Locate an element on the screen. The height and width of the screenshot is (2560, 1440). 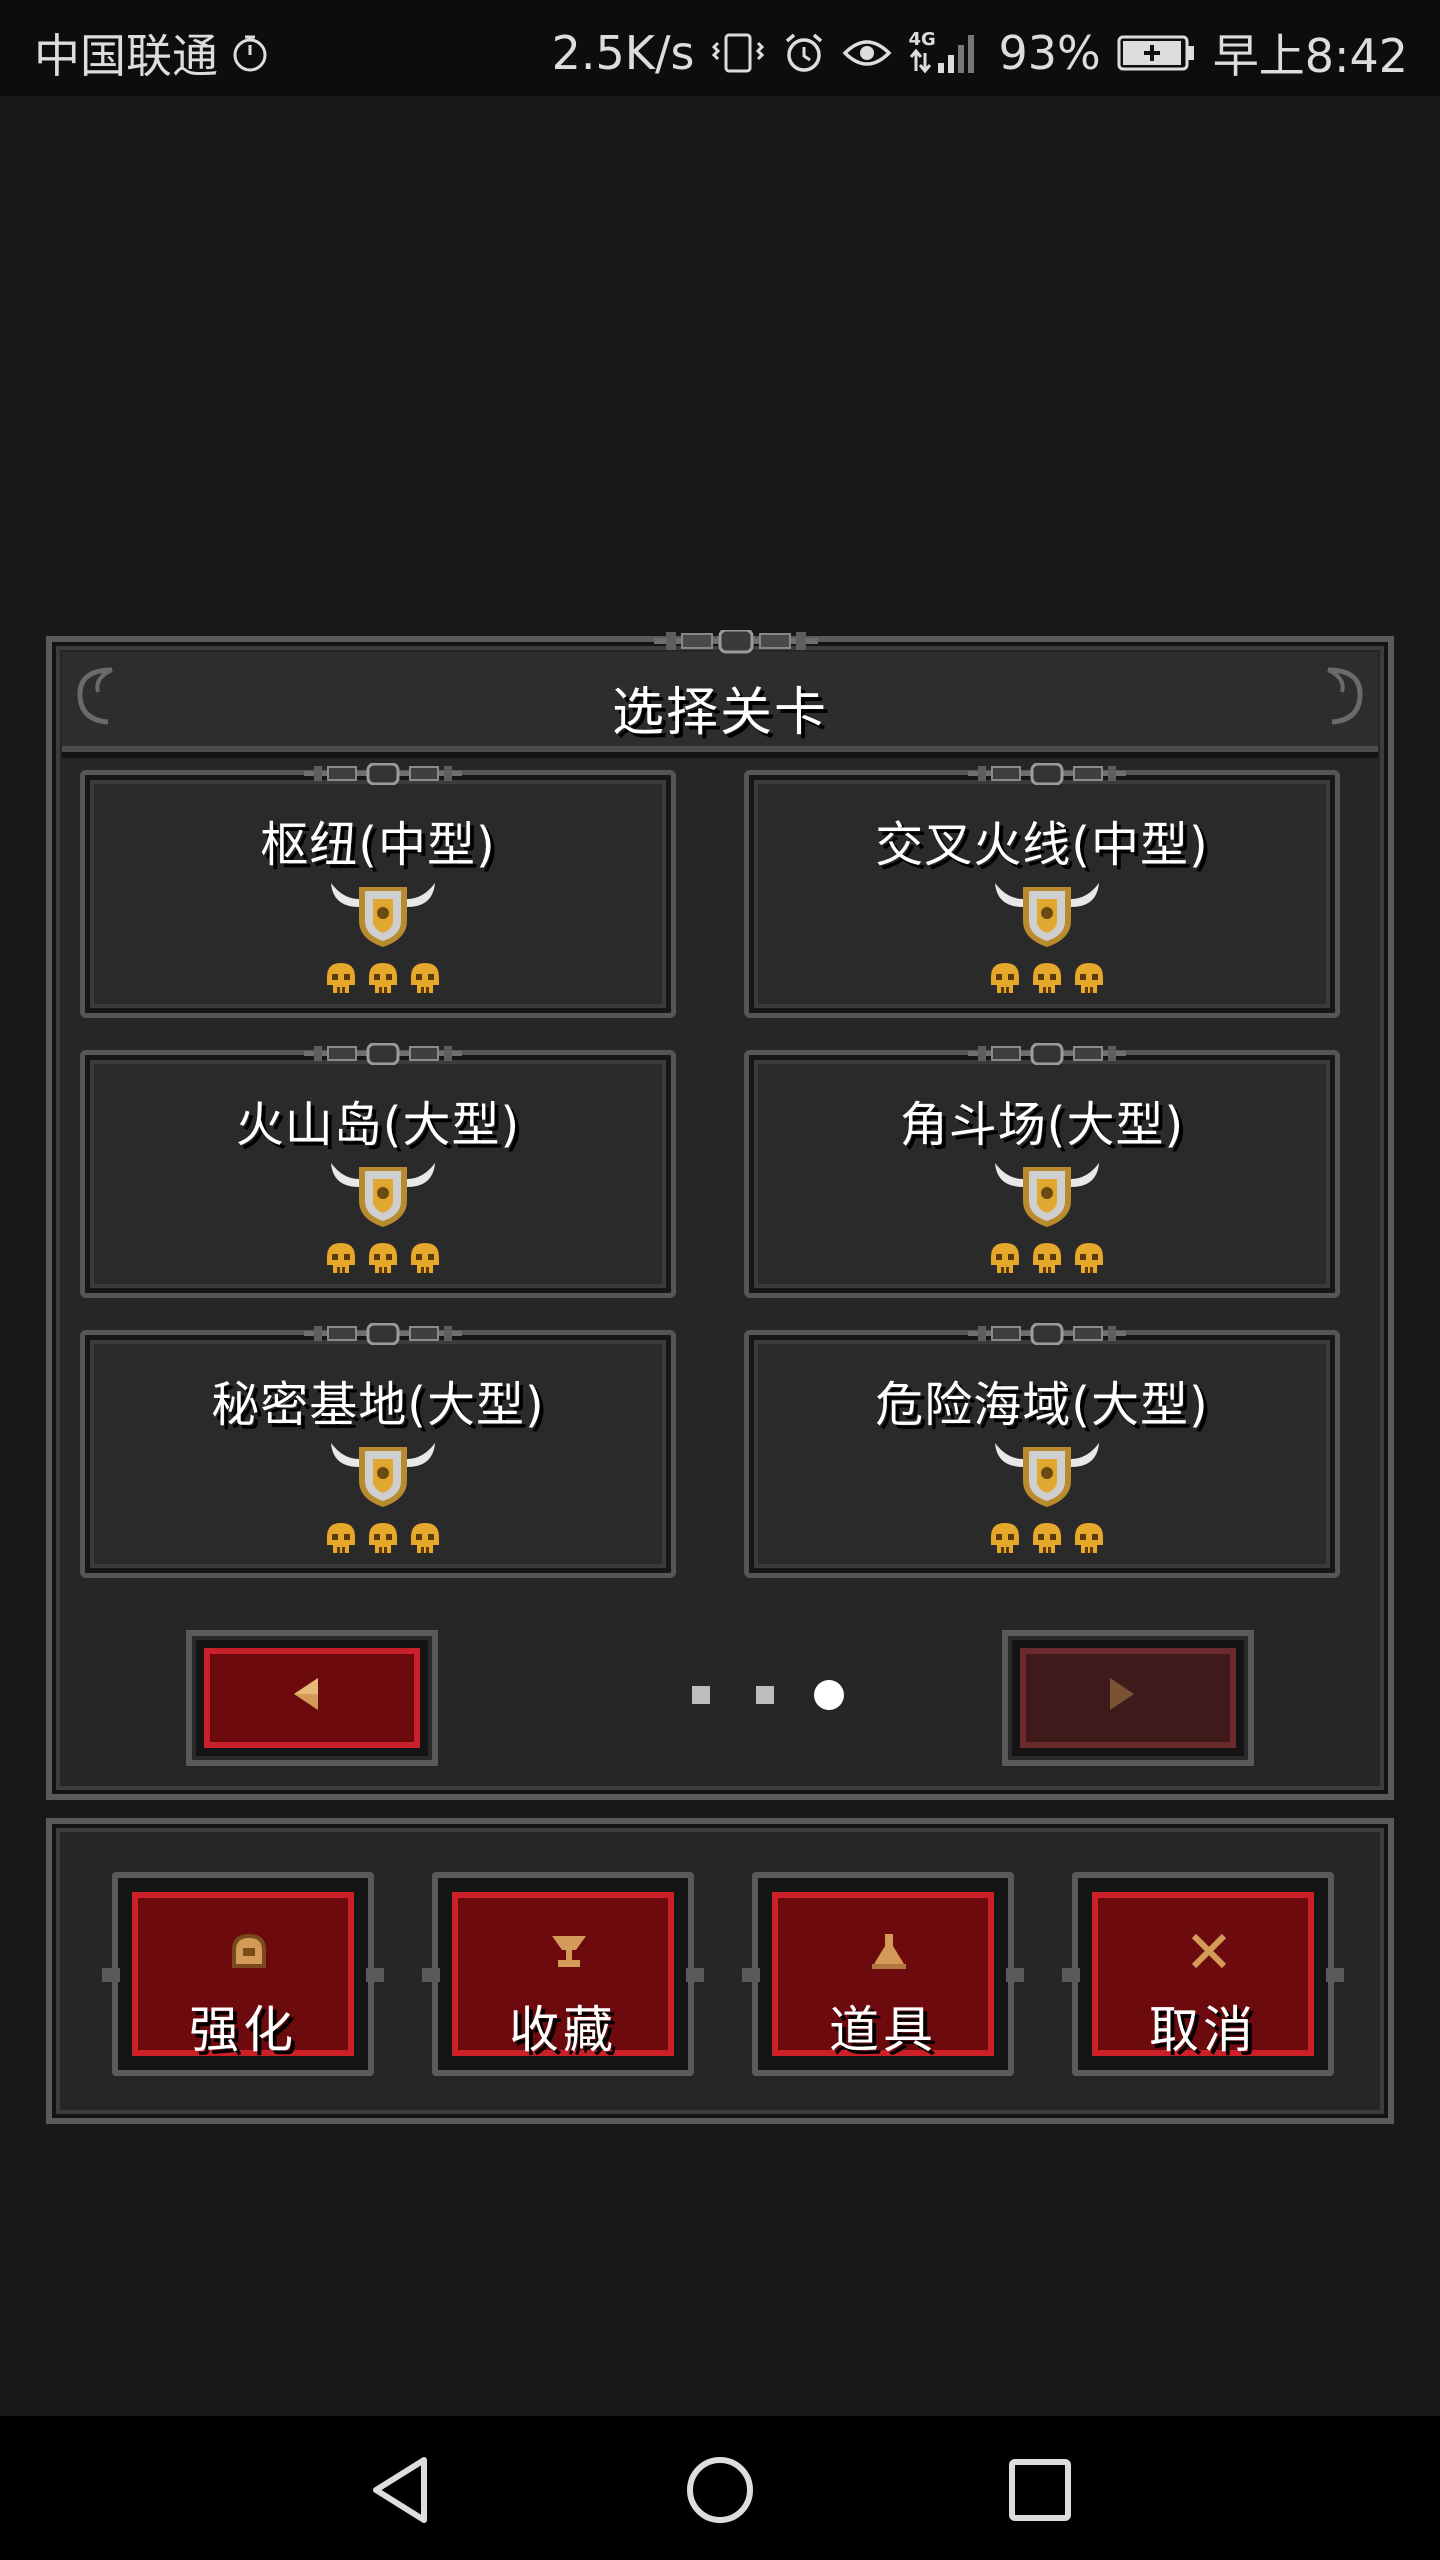
next-page-button is located at coordinates (1128, 1698).